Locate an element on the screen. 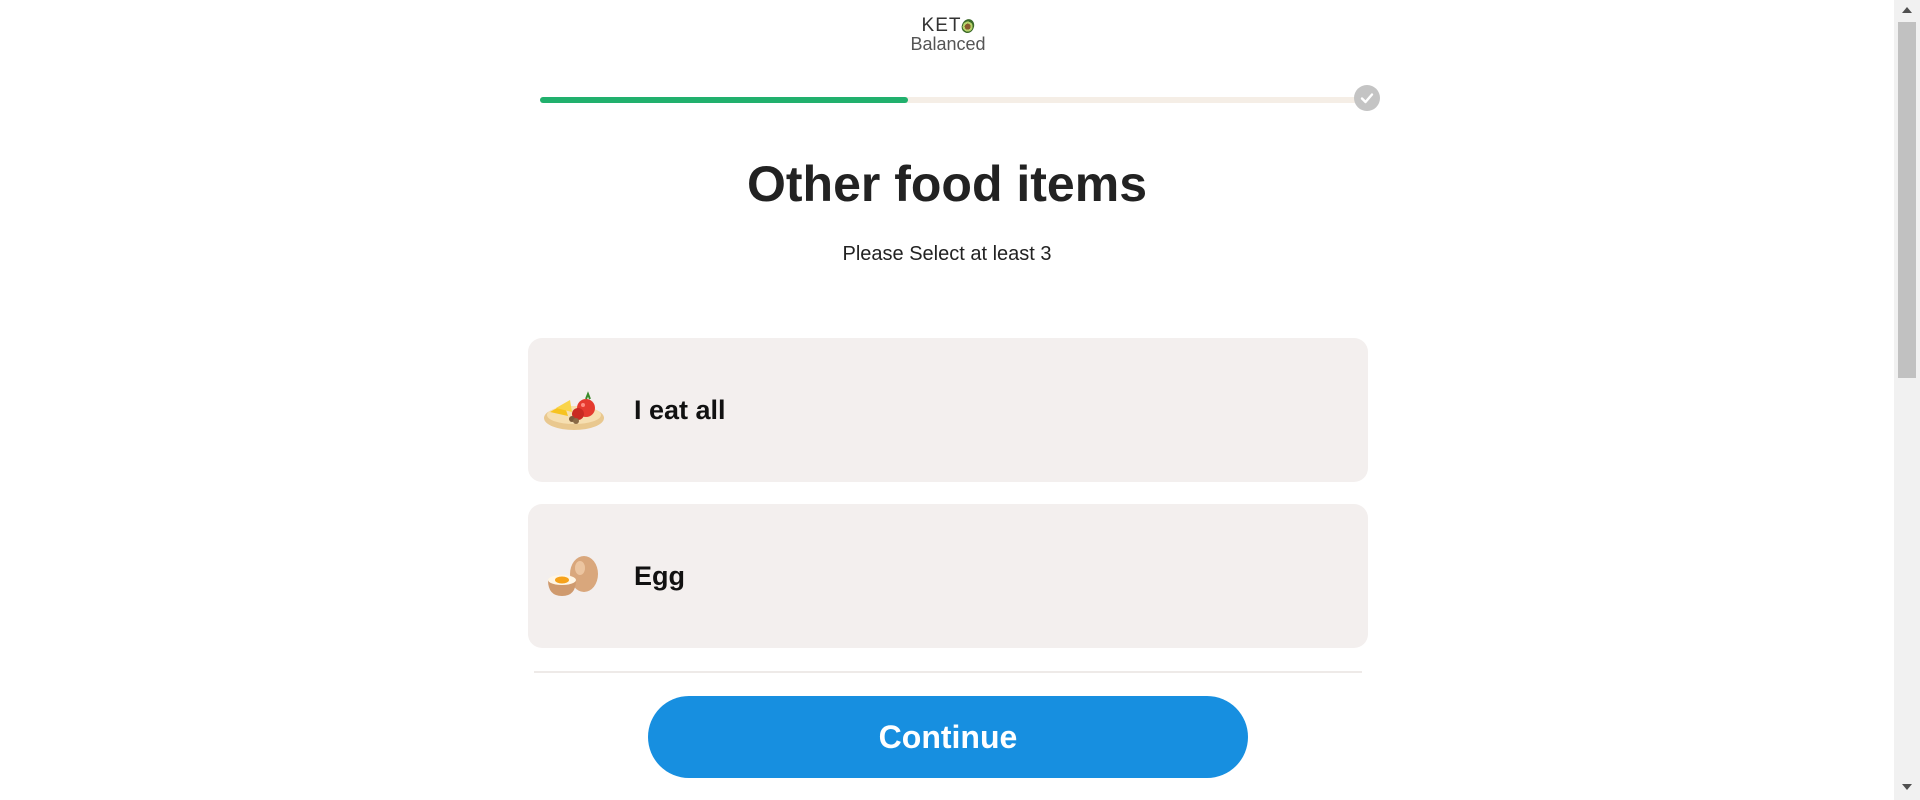  option-label: Egg is located at coordinates (659, 575).